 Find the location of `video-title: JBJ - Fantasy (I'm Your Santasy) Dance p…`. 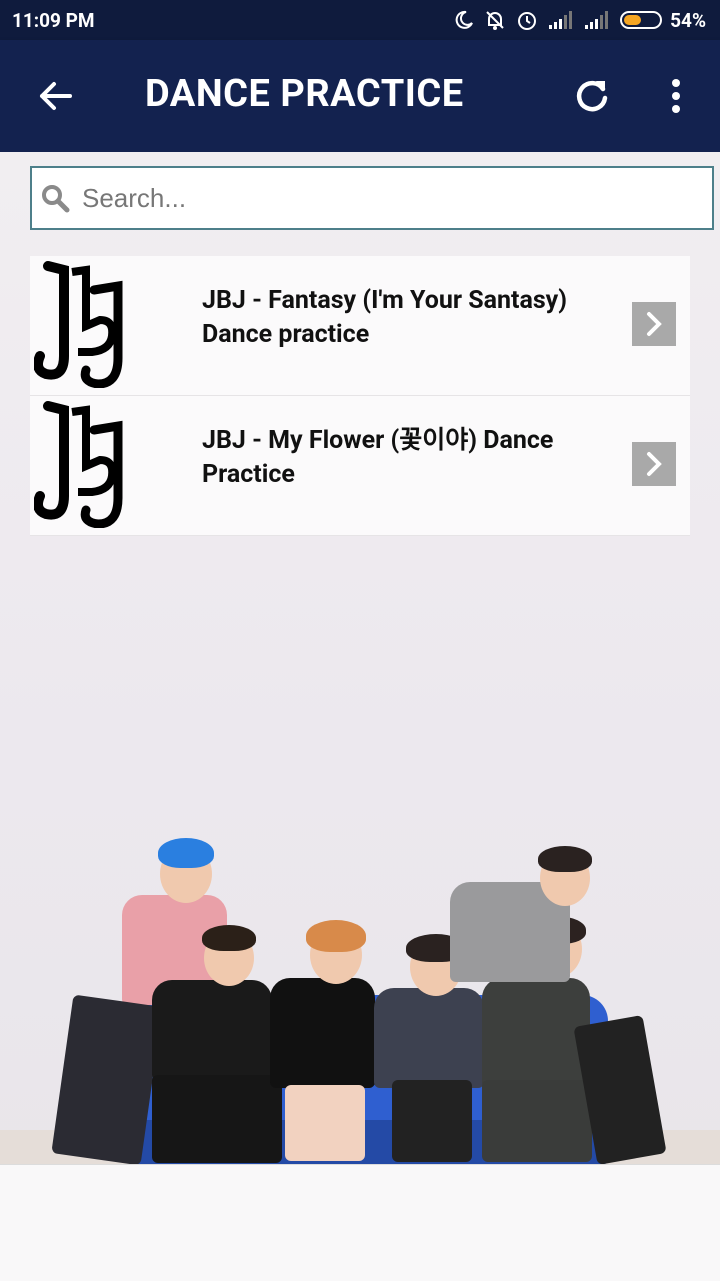

video-title: JBJ - Fantasy (I'm Your Santasy) Dance p… is located at coordinates (385, 317).